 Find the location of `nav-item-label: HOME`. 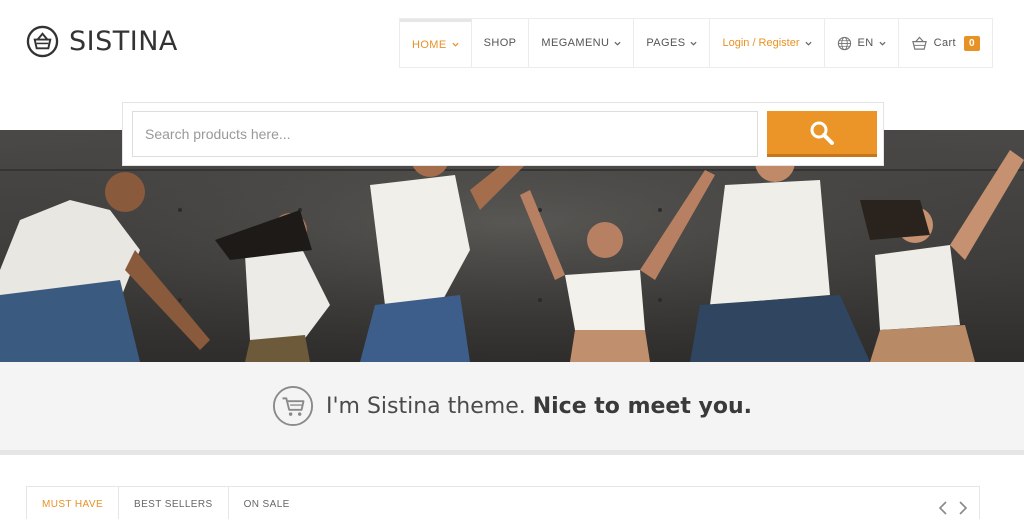

nav-item-label: HOME is located at coordinates (429, 44).